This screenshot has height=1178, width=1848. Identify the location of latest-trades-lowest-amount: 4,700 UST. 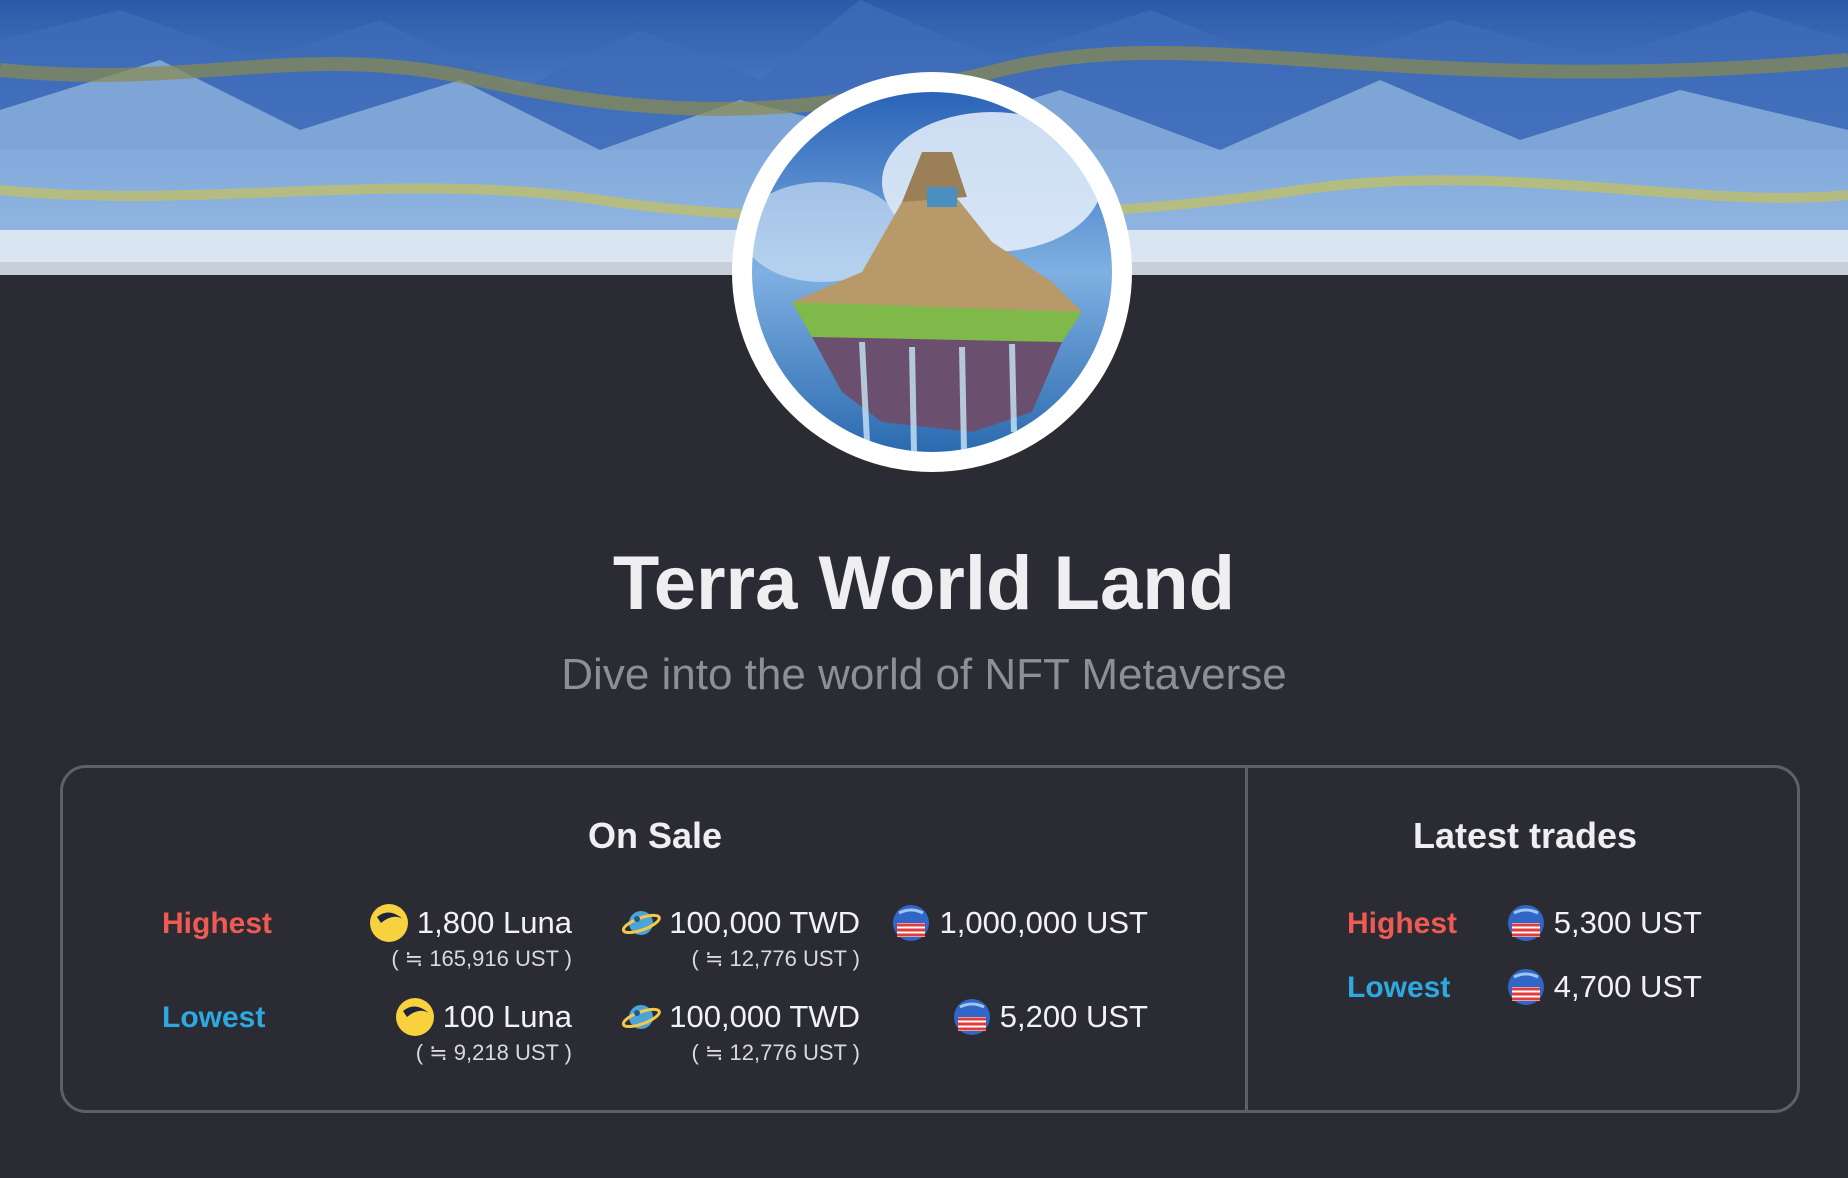
(1627, 986).